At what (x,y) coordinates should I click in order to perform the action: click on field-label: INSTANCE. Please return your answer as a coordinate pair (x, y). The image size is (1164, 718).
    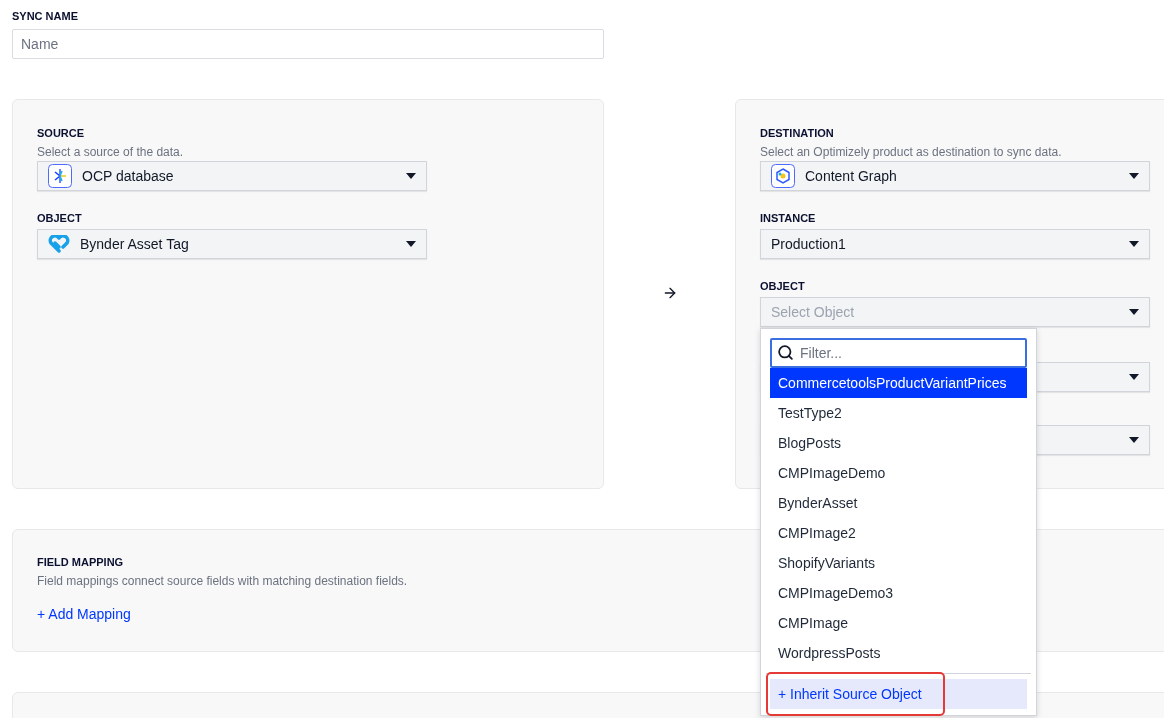
    Looking at the image, I should click on (788, 218).